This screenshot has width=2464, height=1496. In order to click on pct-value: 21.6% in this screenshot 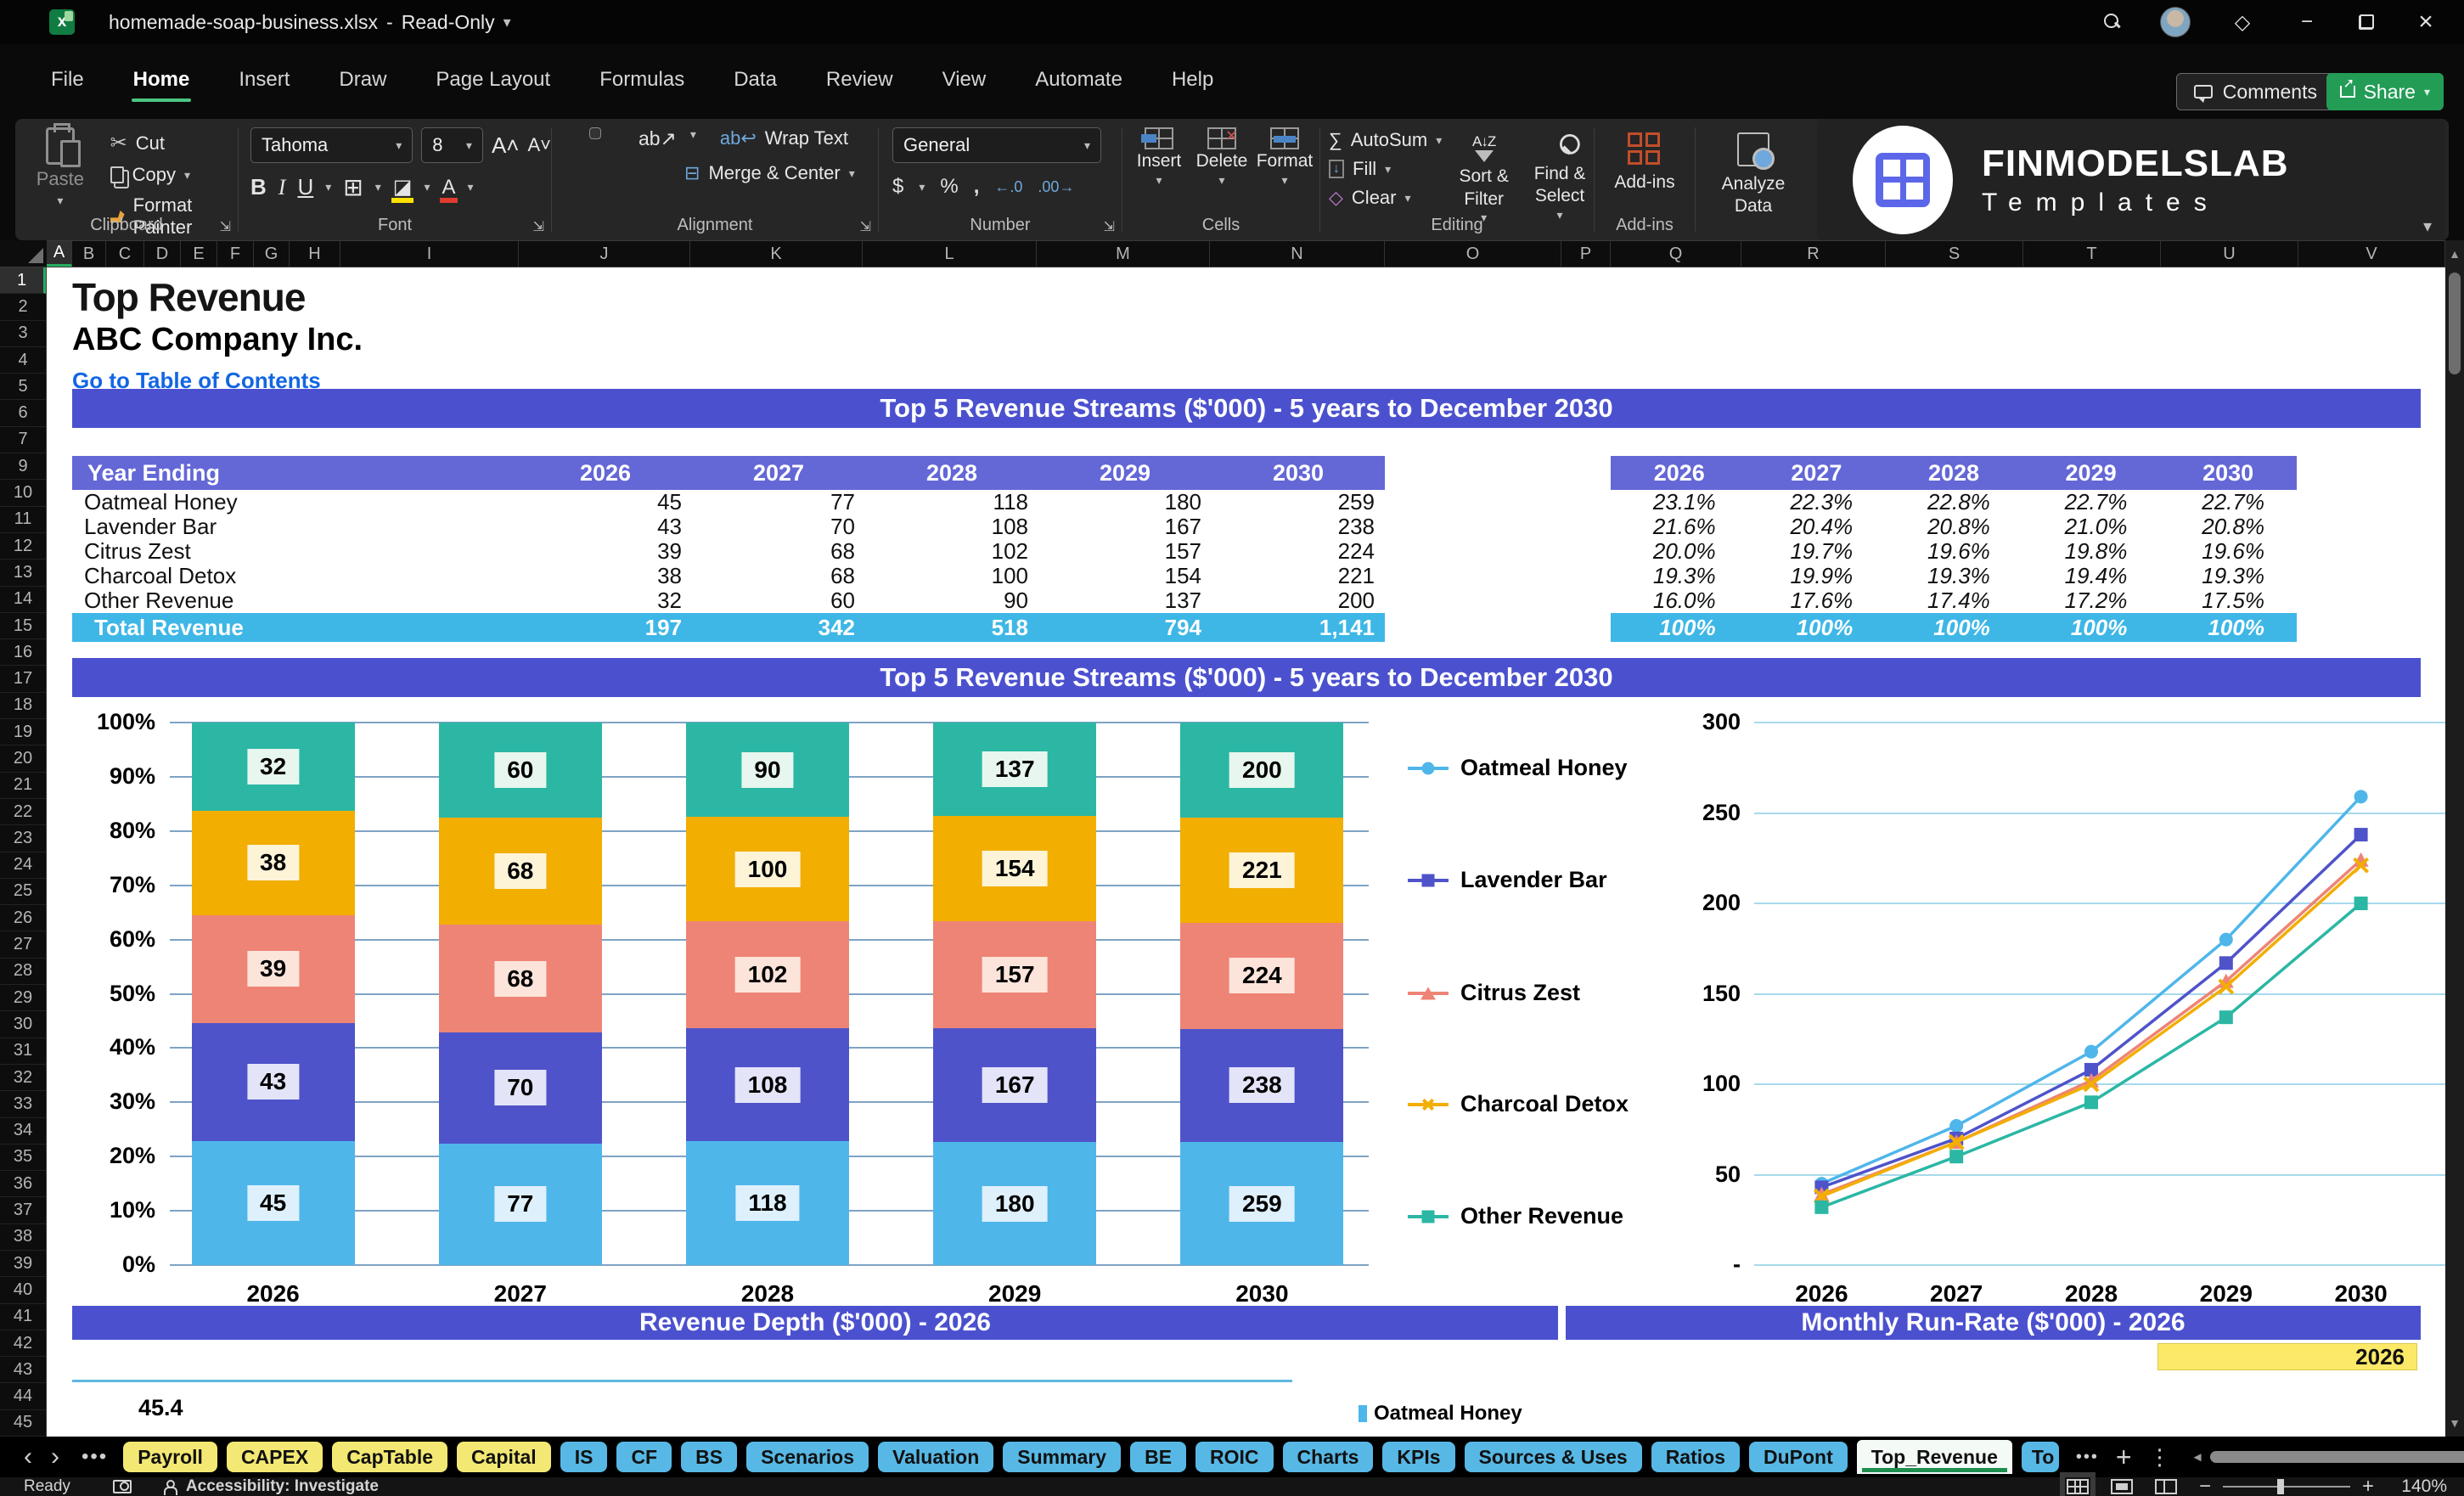, I will do `click(1679, 527)`.